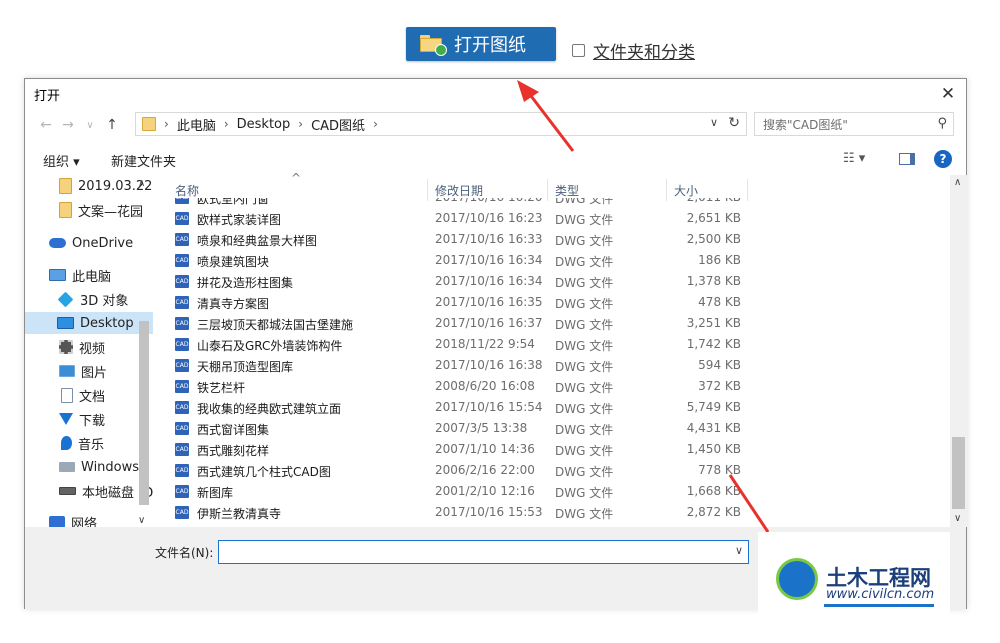 This screenshot has width=1000, height=643. Describe the element at coordinates (233, 202) in the screenshot. I see `file-name: 欧式室内门窗` at that location.